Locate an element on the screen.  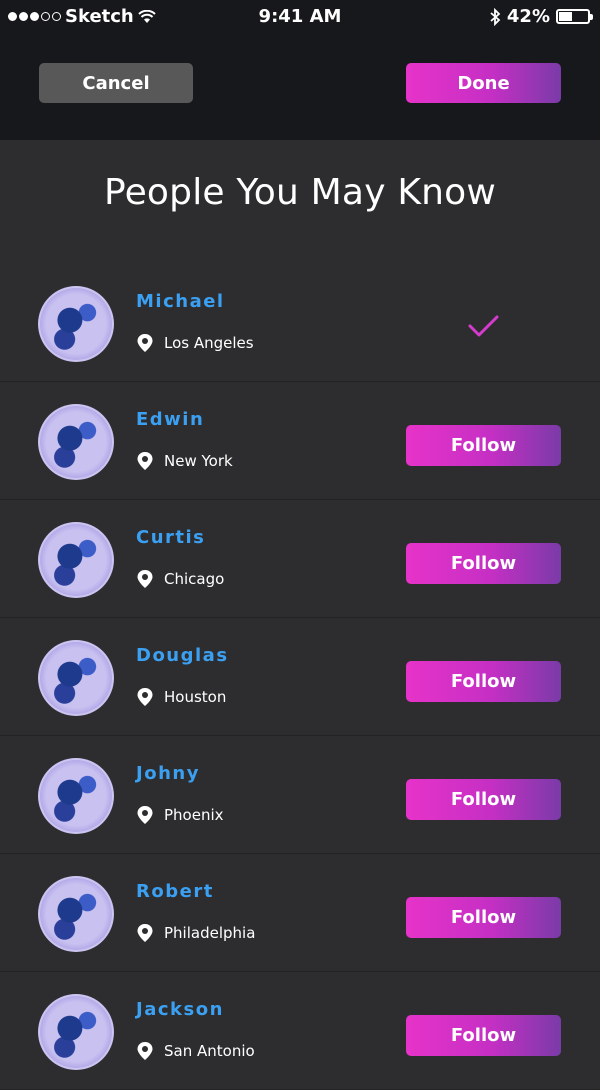
list-item: Johny Phoenix Follow is located at coordinates (300, 795).